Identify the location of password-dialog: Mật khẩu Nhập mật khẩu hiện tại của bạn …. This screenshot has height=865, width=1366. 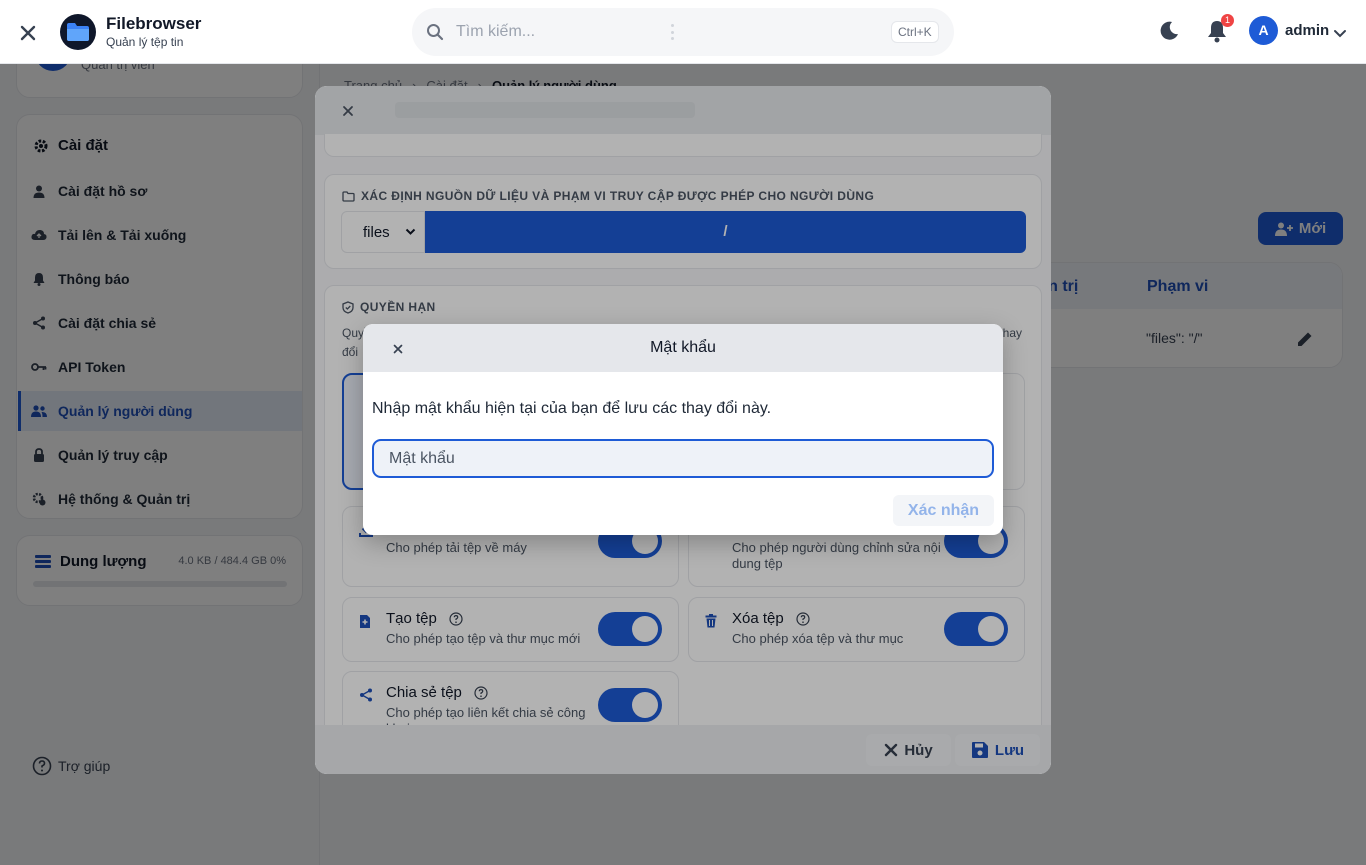
(683, 429).